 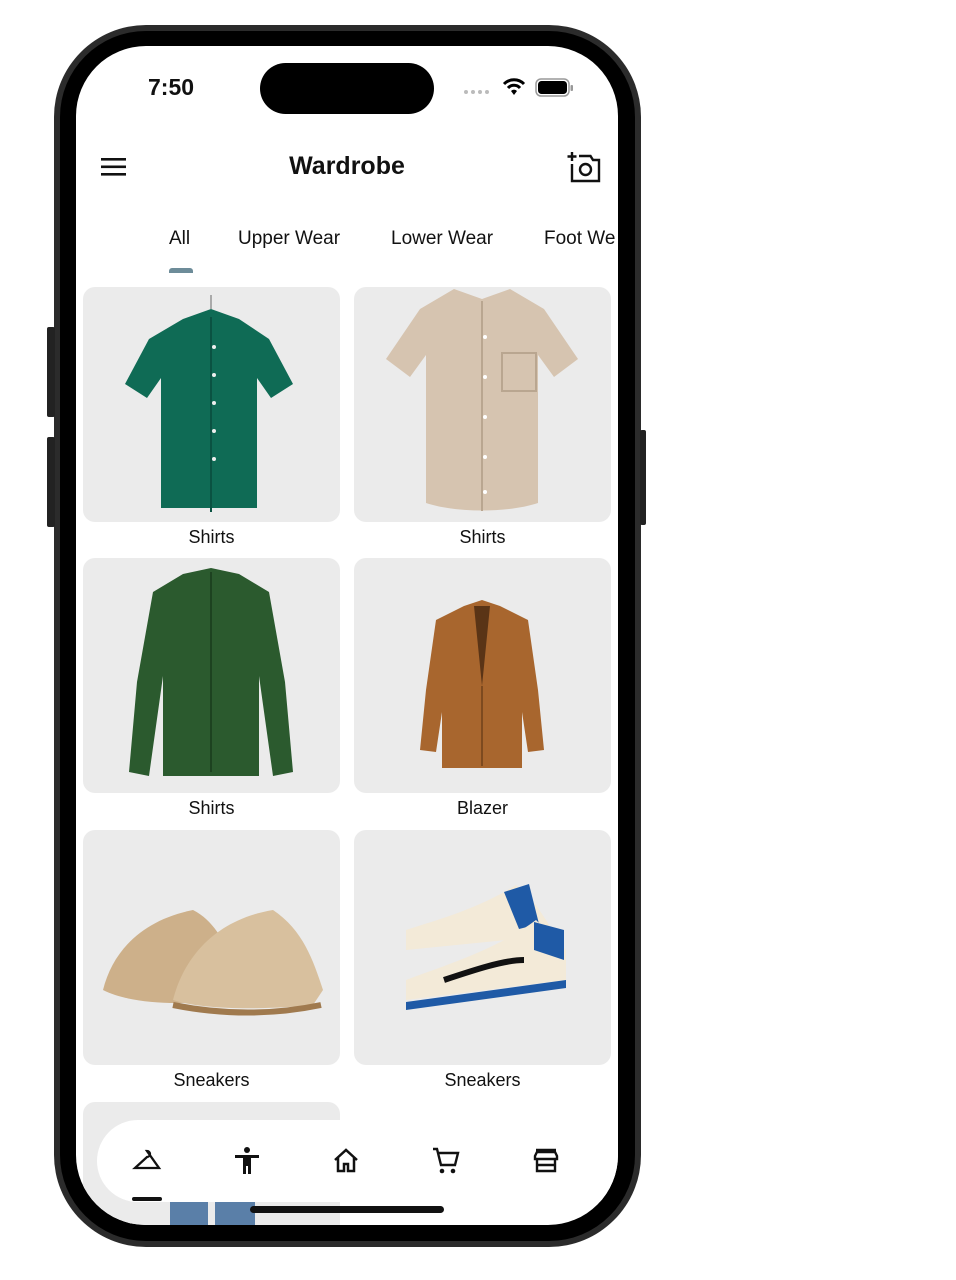 I want to click on signal-icon, so click(x=476, y=92).